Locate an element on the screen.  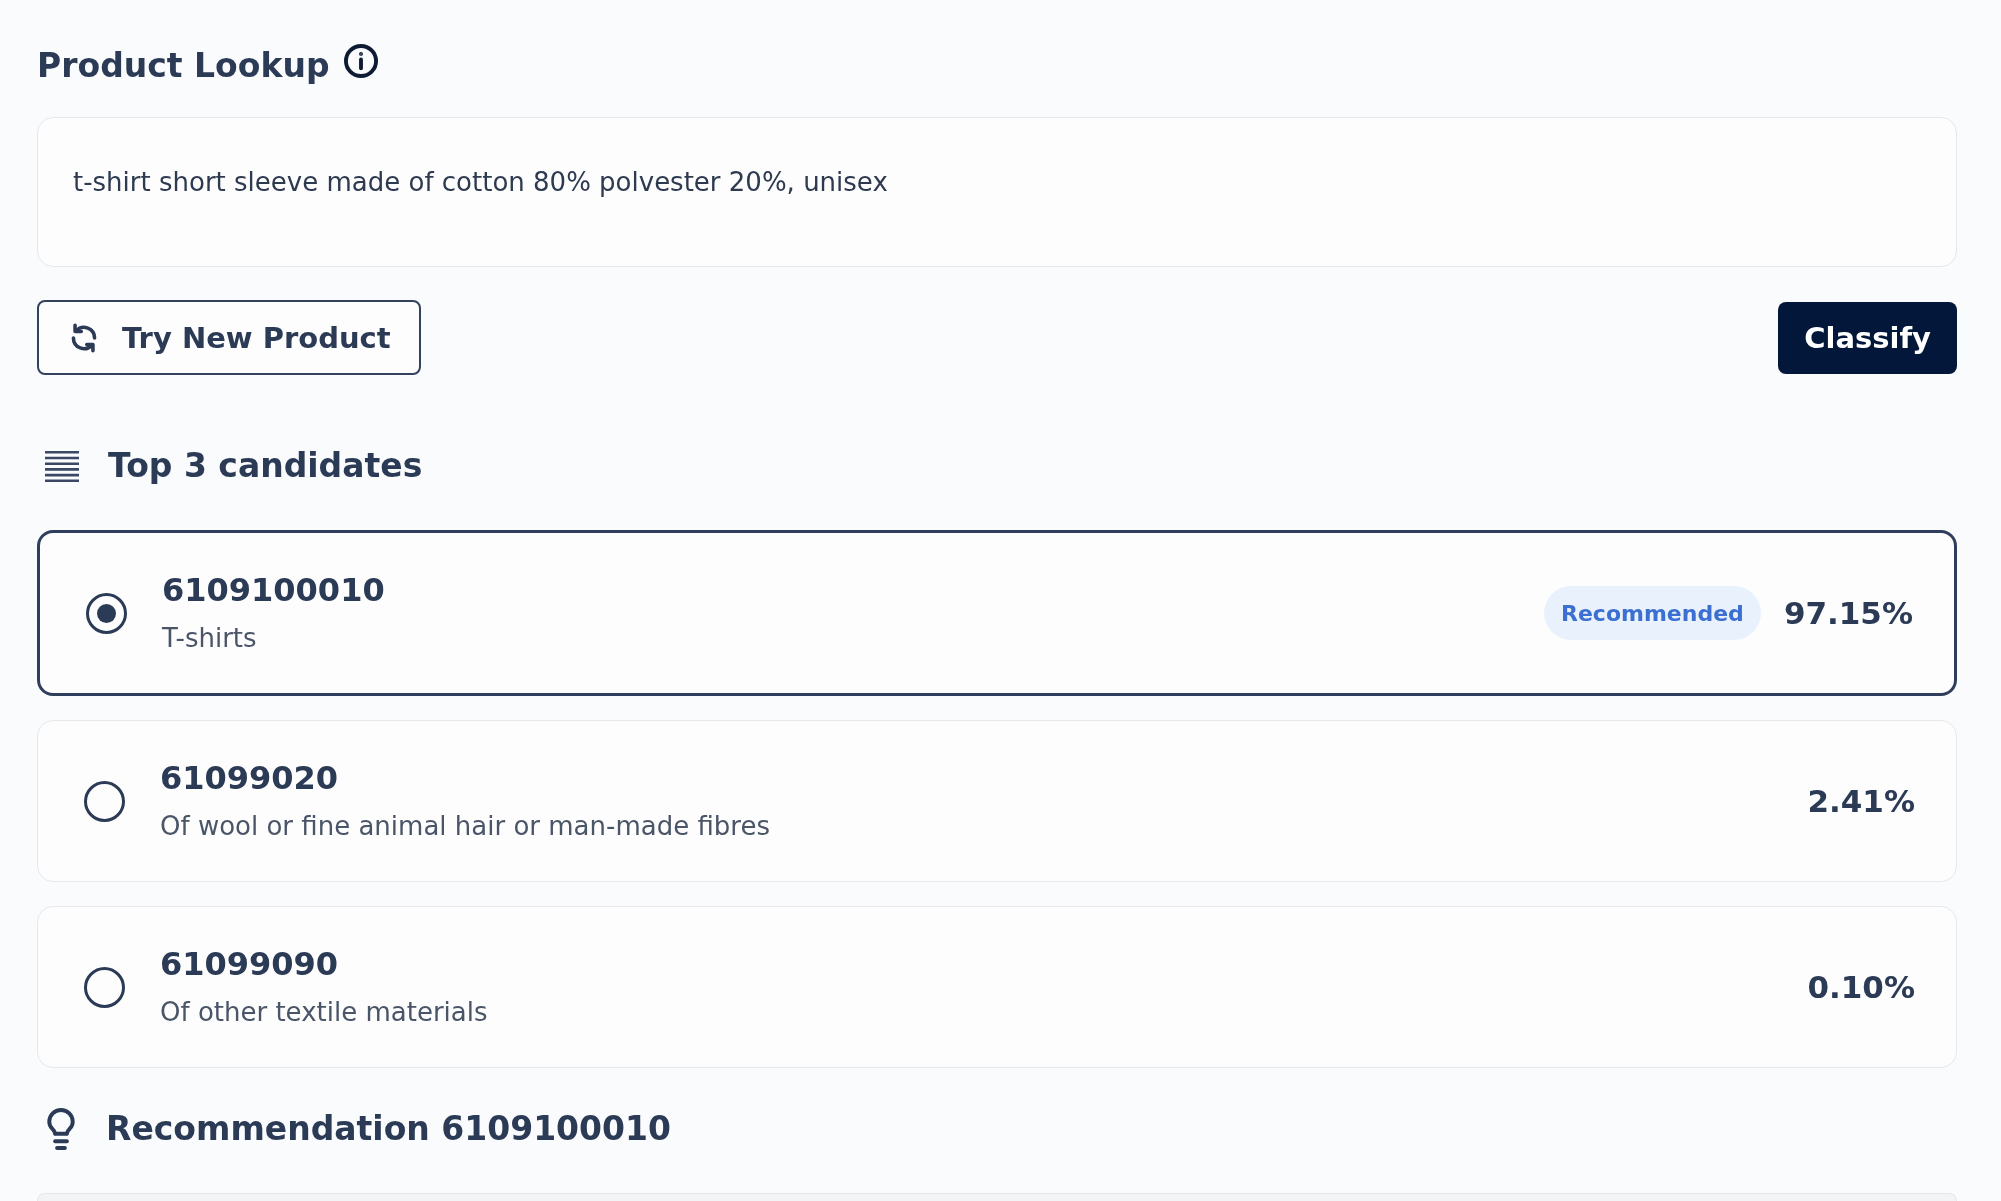
try-new-product-button: Try New Product is located at coordinates (229, 337).